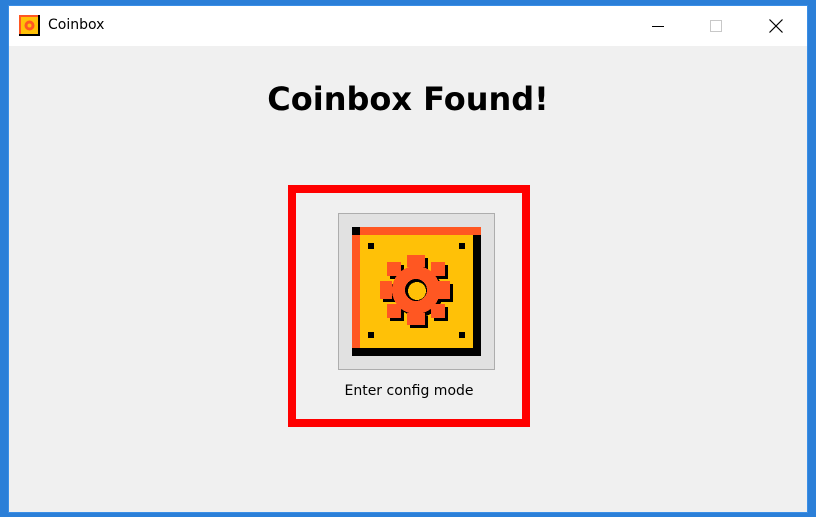 Image resolution: width=816 pixels, height=517 pixels. I want to click on gear-box-icon, so click(416, 291).